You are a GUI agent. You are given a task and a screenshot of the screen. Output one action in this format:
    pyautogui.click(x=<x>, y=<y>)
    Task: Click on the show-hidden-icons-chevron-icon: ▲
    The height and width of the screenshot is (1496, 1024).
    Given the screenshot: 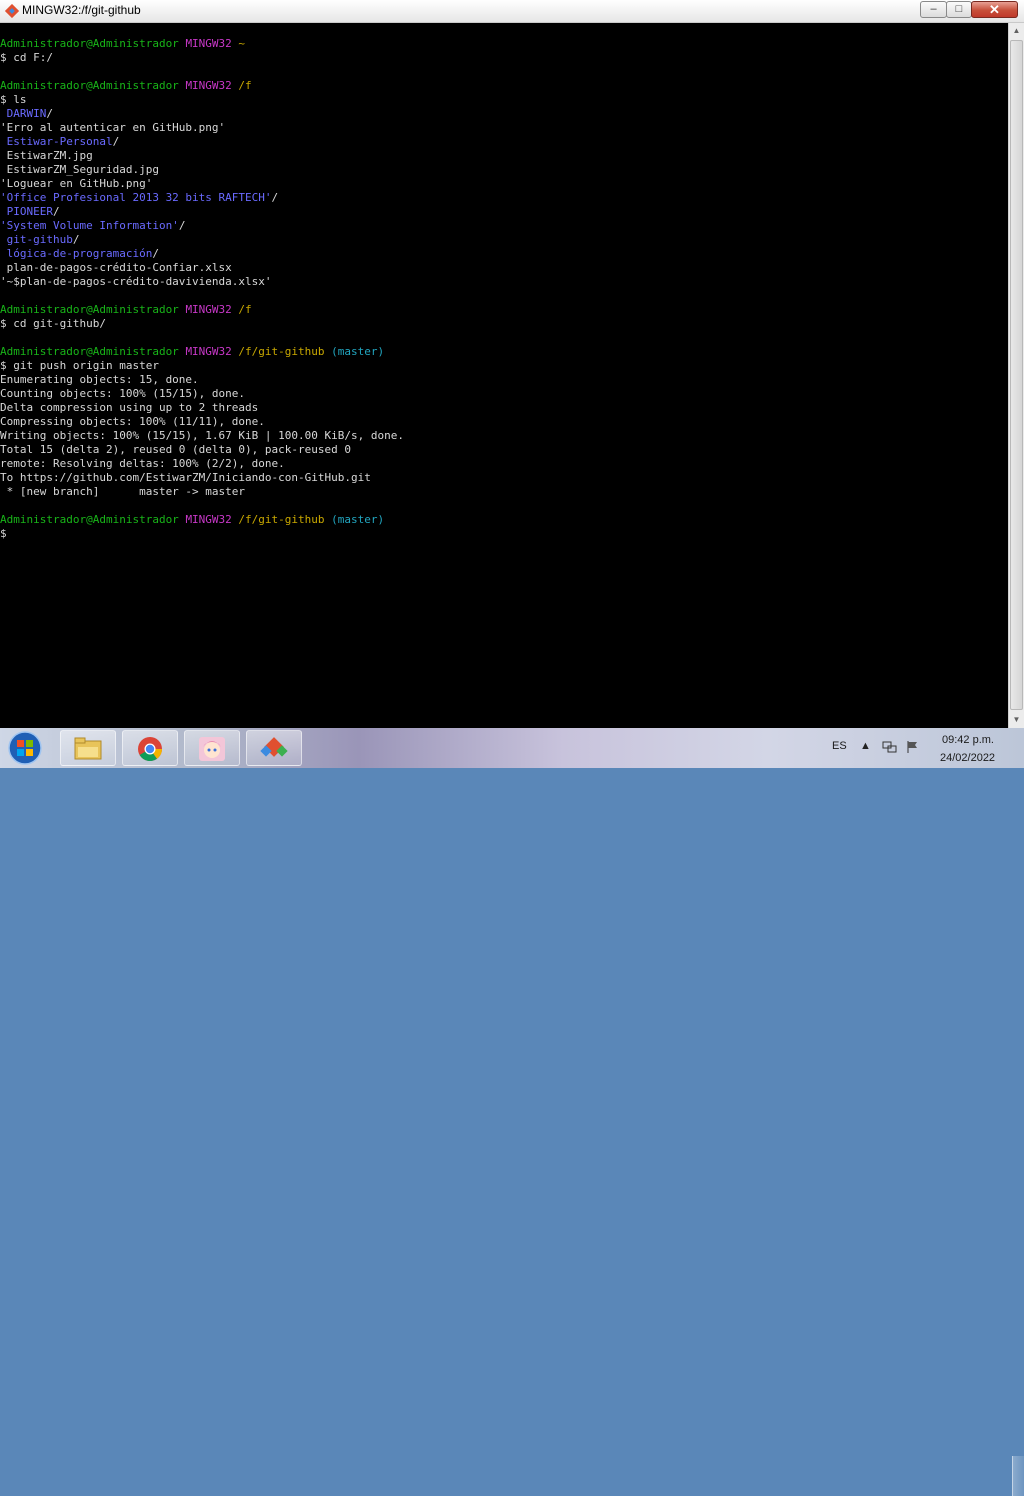 What is the action you would take?
    pyautogui.click(x=865, y=746)
    